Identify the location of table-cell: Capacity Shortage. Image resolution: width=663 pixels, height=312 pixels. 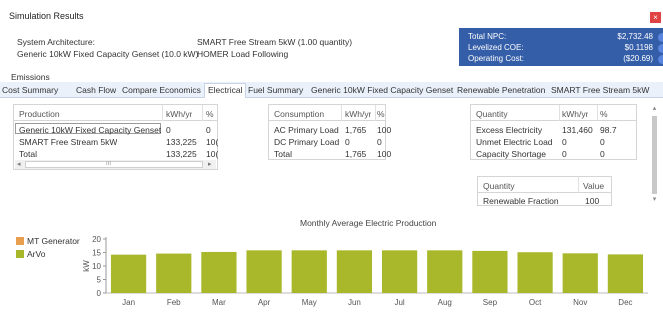
(511, 154).